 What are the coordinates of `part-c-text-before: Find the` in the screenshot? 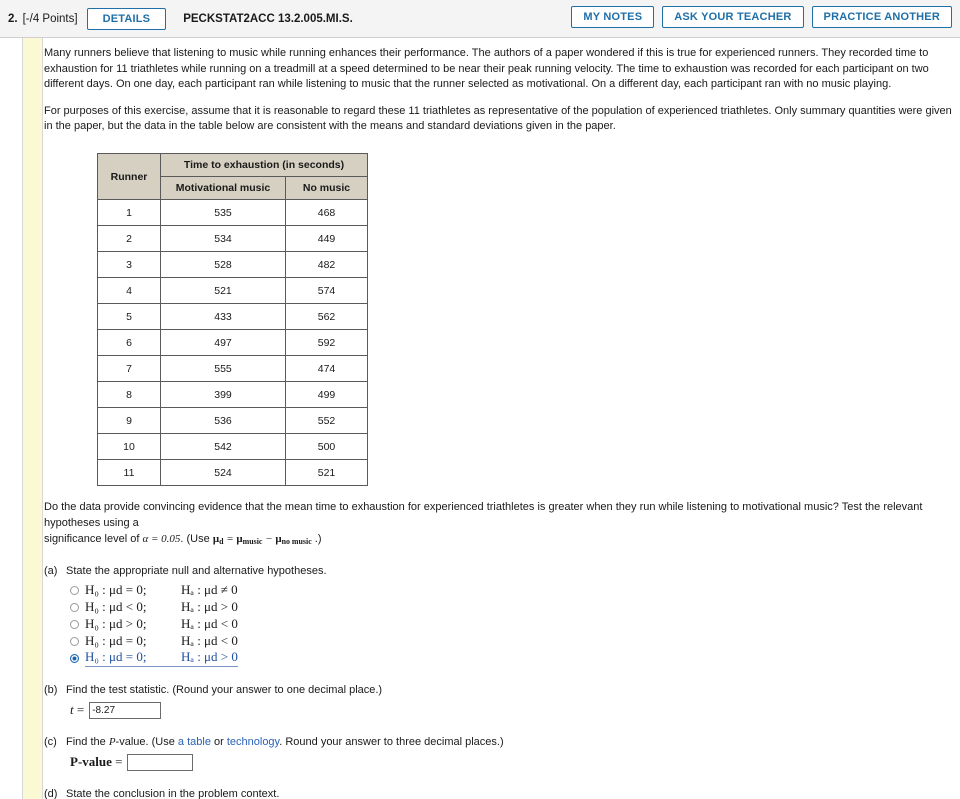 It's located at (87, 741).